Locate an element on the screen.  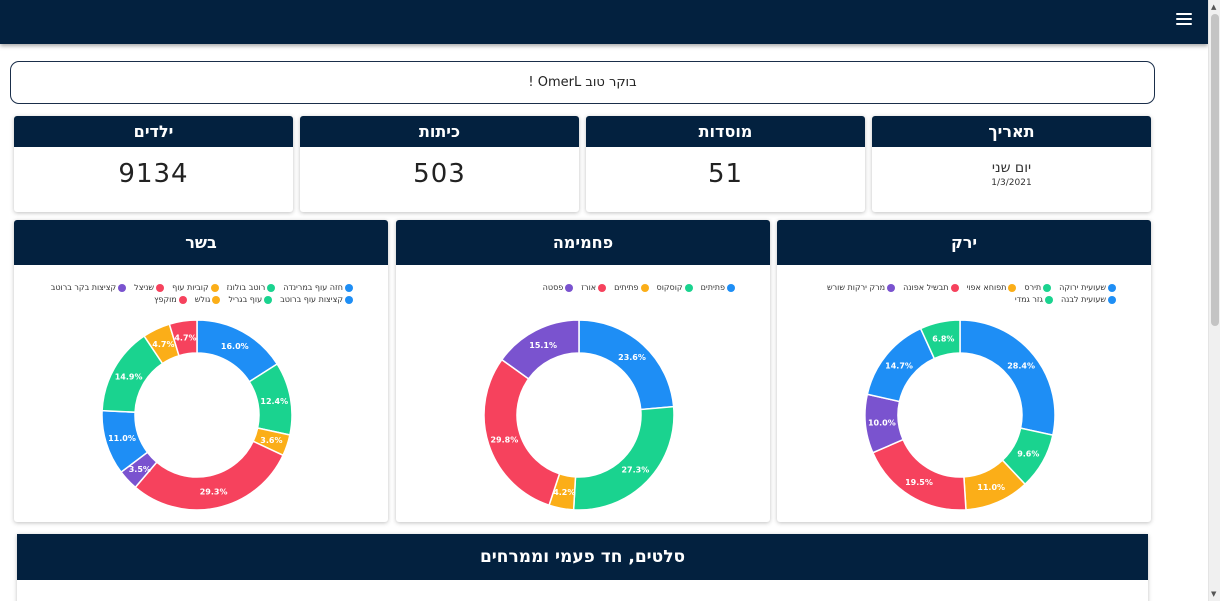
slice-data-label: 12.4% is located at coordinates (274, 401).